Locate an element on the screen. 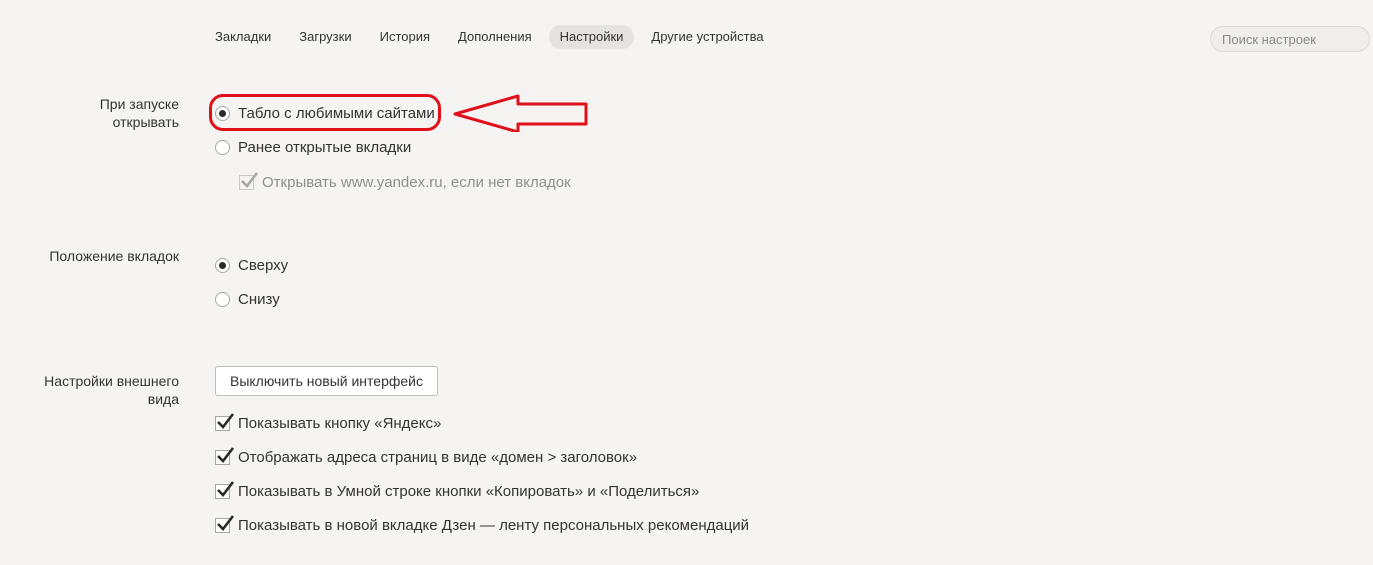 The image size is (1373, 565). option-label: Ранее открытые вкладки is located at coordinates (325, 147).